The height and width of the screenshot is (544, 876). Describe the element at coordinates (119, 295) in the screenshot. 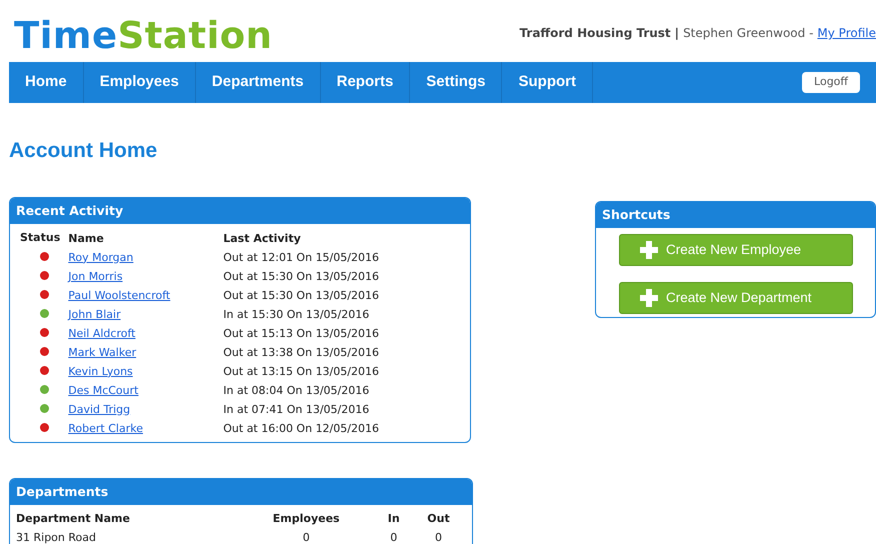

I see `employee-link: Paul Woolstencroft` at that location.